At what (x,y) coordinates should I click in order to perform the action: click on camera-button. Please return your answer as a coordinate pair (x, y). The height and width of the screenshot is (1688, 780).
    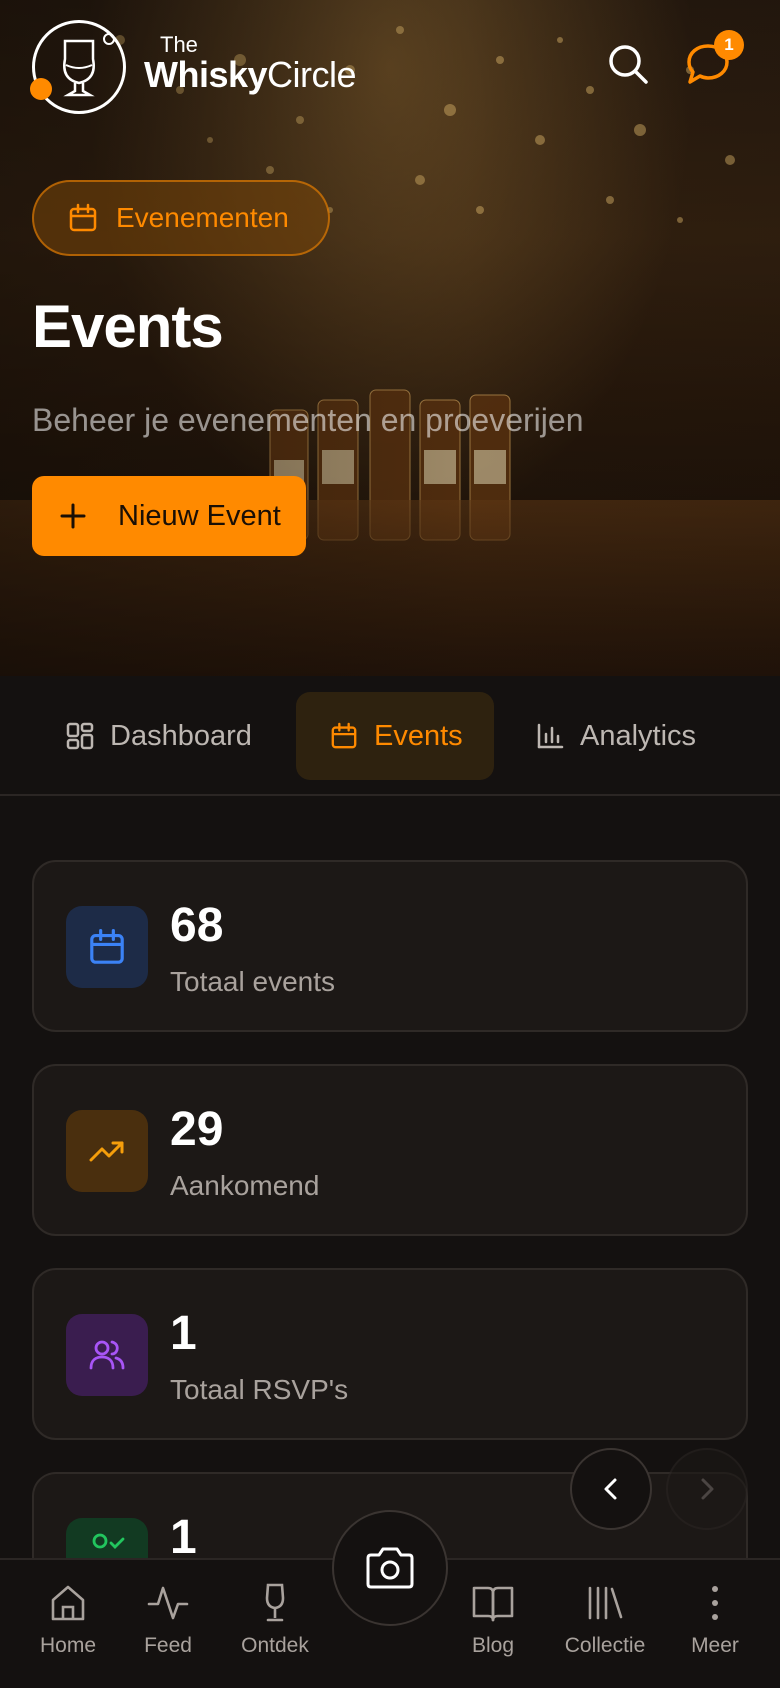
    Looking at the image, I should click on (390, 1568).